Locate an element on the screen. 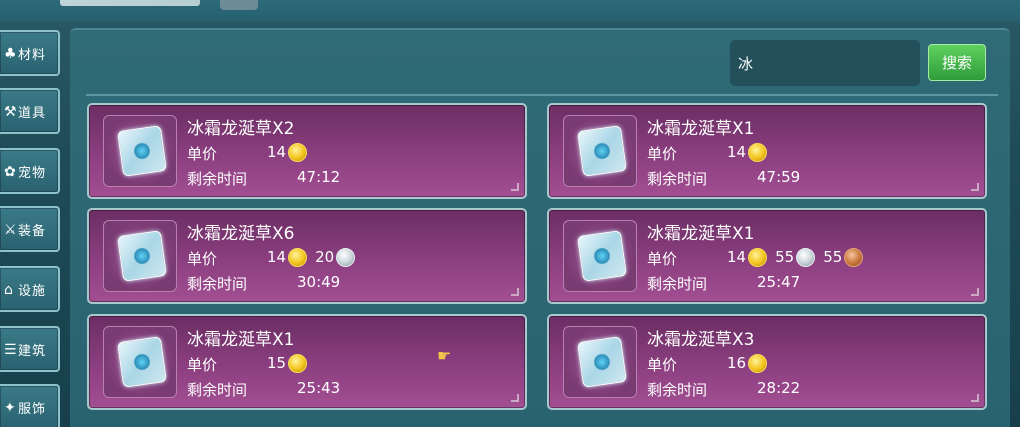  price-row: 14 20 is located at coordinates (315, 257).